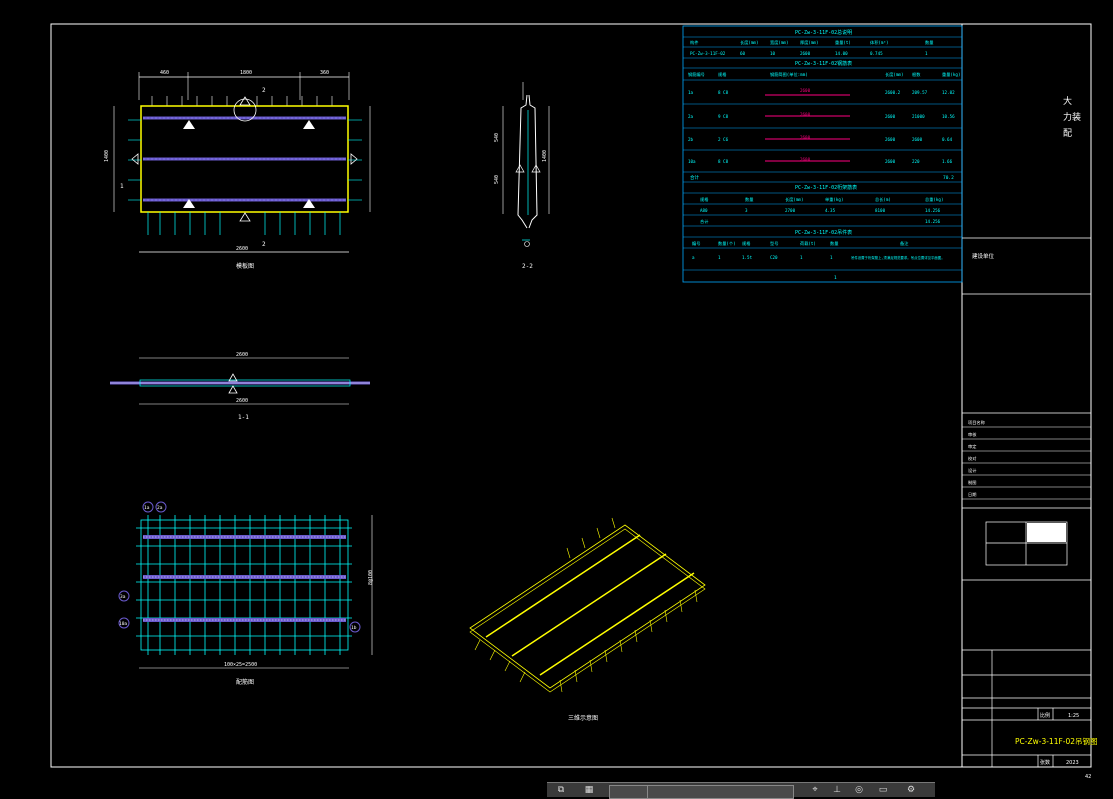 This screenshot has height=799, width=1113. What do you see at coordinates (1072, 117) in the screenshot?
I see `company-mid: 力装` at bounding box center [1072, 117].